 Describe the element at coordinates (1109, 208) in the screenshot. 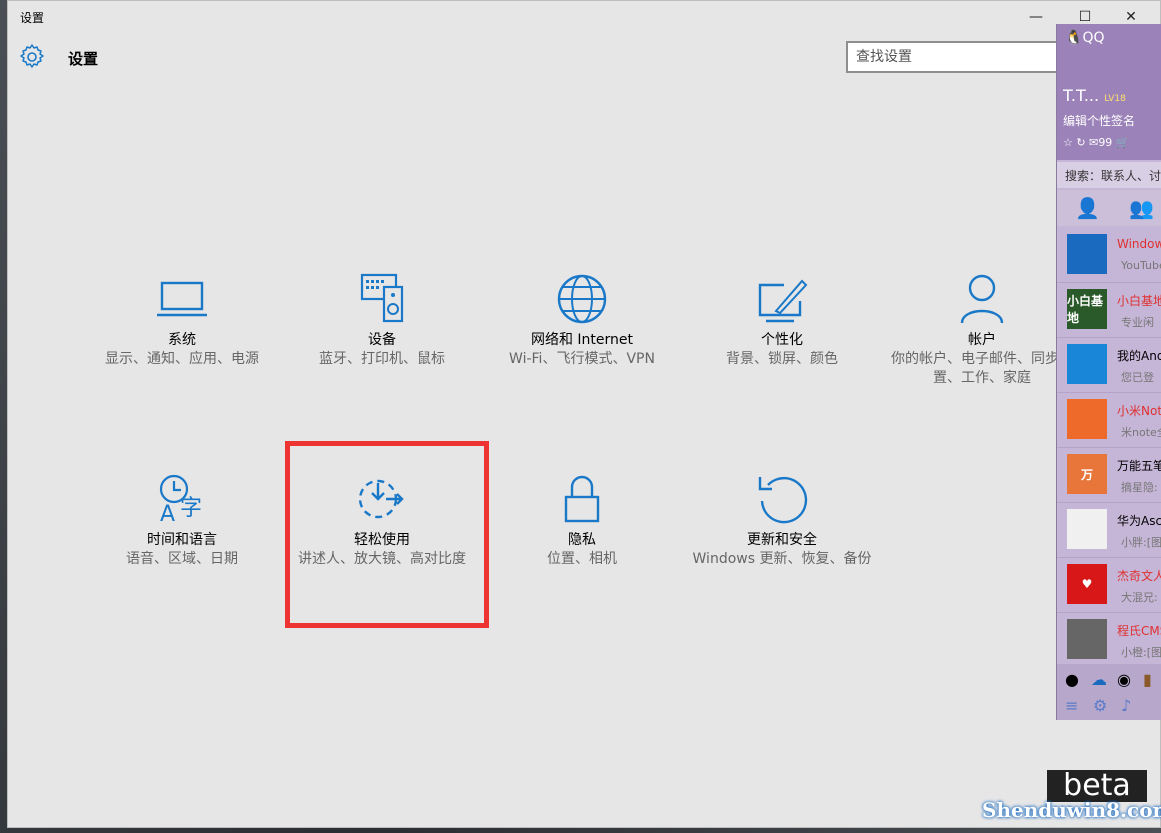

I see `qq-tabs: 👤 👥` at that location.